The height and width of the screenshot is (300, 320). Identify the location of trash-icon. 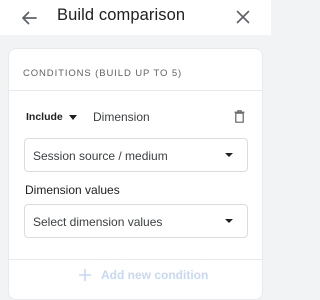
(239, 116).